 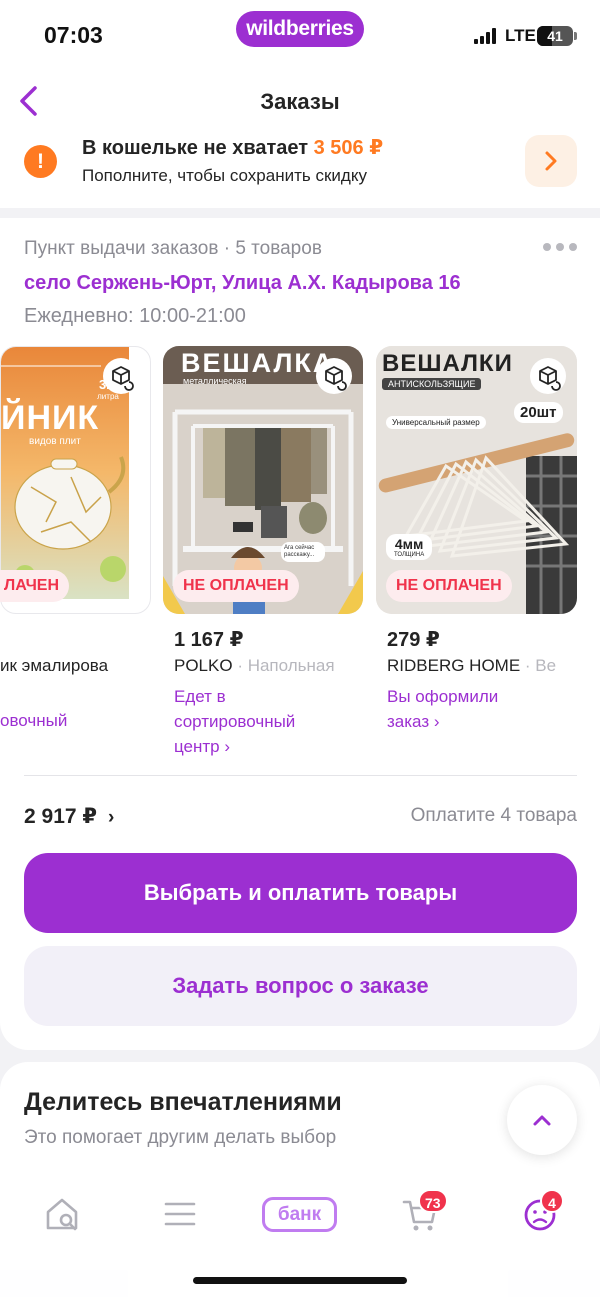 I want to click on pickup-label: Пункт выдачи заказов · 5 товаров, so click(x=173, y=248).